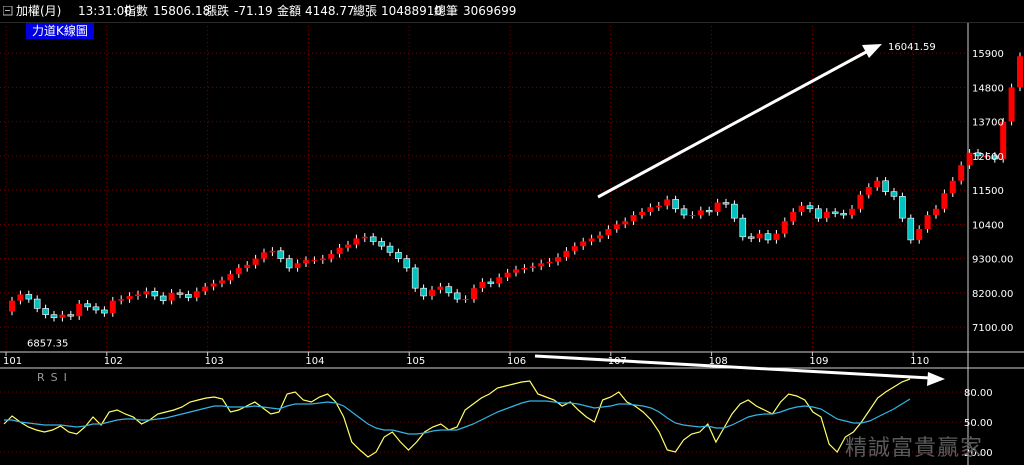 This screenshot has height=465, width=1024. I want to click on change-value: -71.19, so click(253, 11).